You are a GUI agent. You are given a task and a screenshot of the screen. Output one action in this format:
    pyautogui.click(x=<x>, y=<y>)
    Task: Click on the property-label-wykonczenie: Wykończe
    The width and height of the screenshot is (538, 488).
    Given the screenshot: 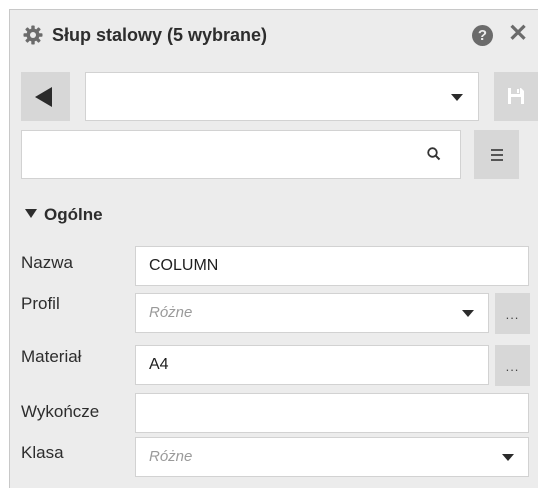 What is the action you would take?
    pyautogui.click(x=60, y=411)
    